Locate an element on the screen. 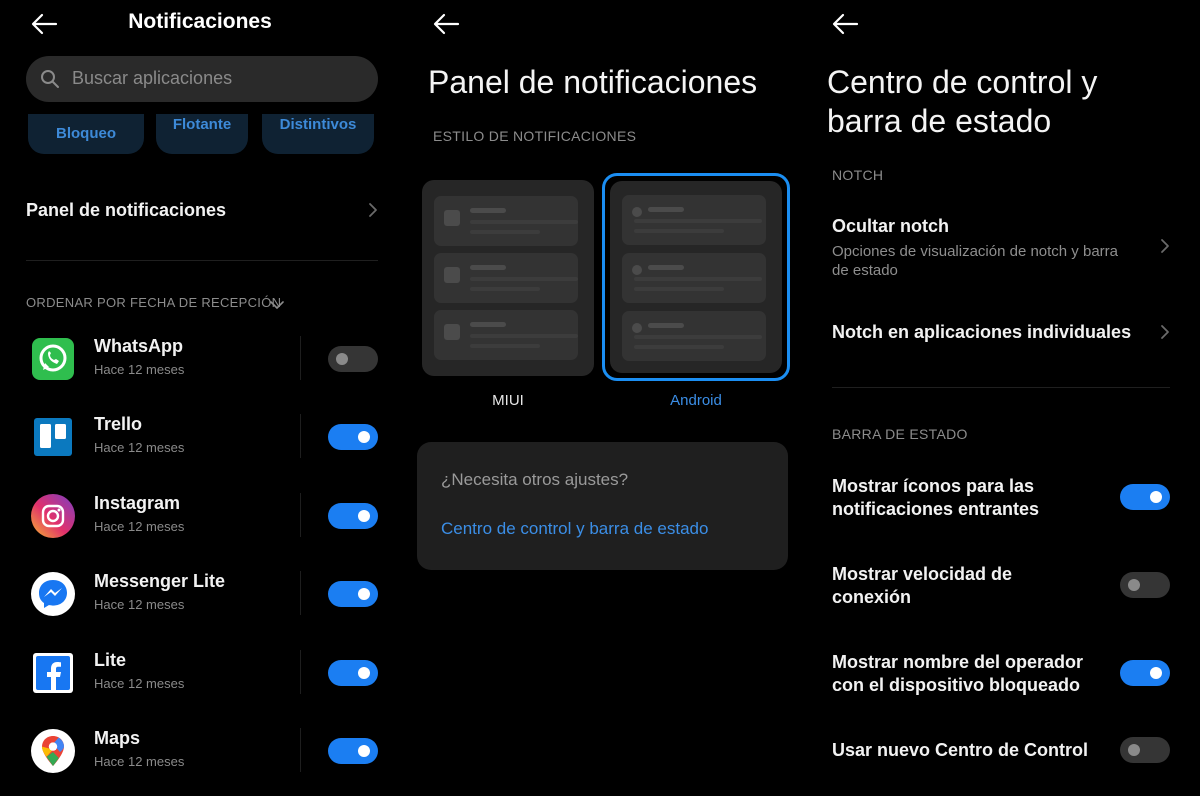 This screenshot has height=796, width=1200. chip-label: Bloqueo is located at coordinates (86, 133).